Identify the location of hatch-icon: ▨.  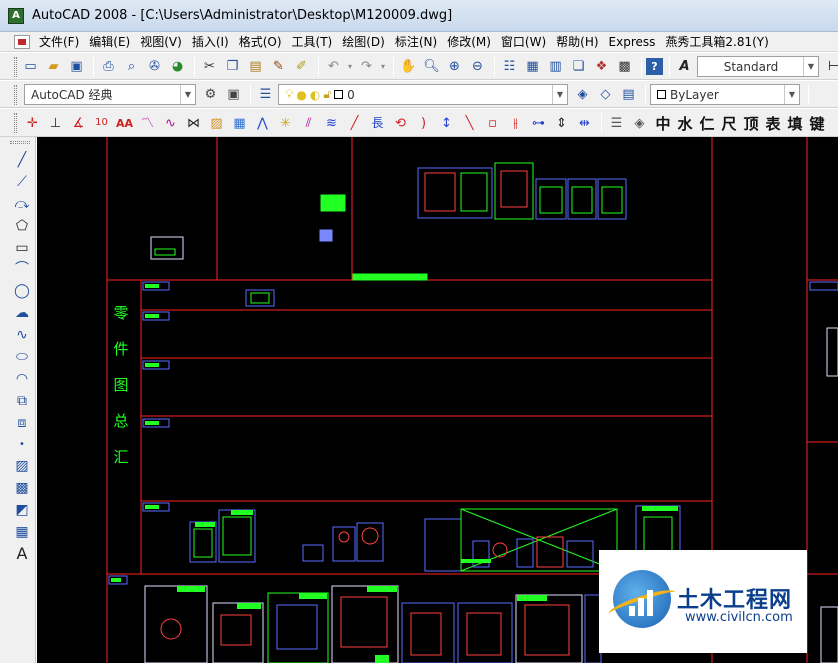
(216, 123).